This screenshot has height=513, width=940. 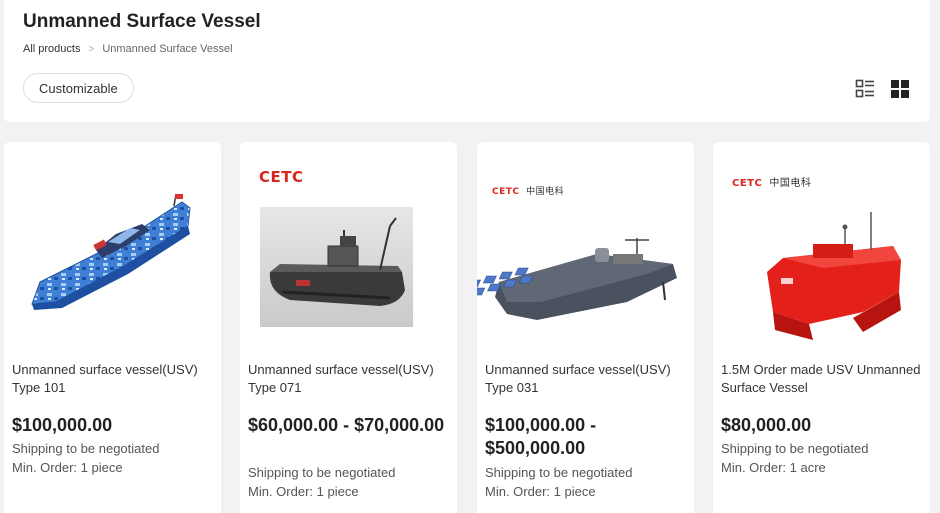 What do you see at coordinates (78, 88) in the screenshot?
I see `customizable-filter-chip: Customizable` at bounding box center [78, 88].